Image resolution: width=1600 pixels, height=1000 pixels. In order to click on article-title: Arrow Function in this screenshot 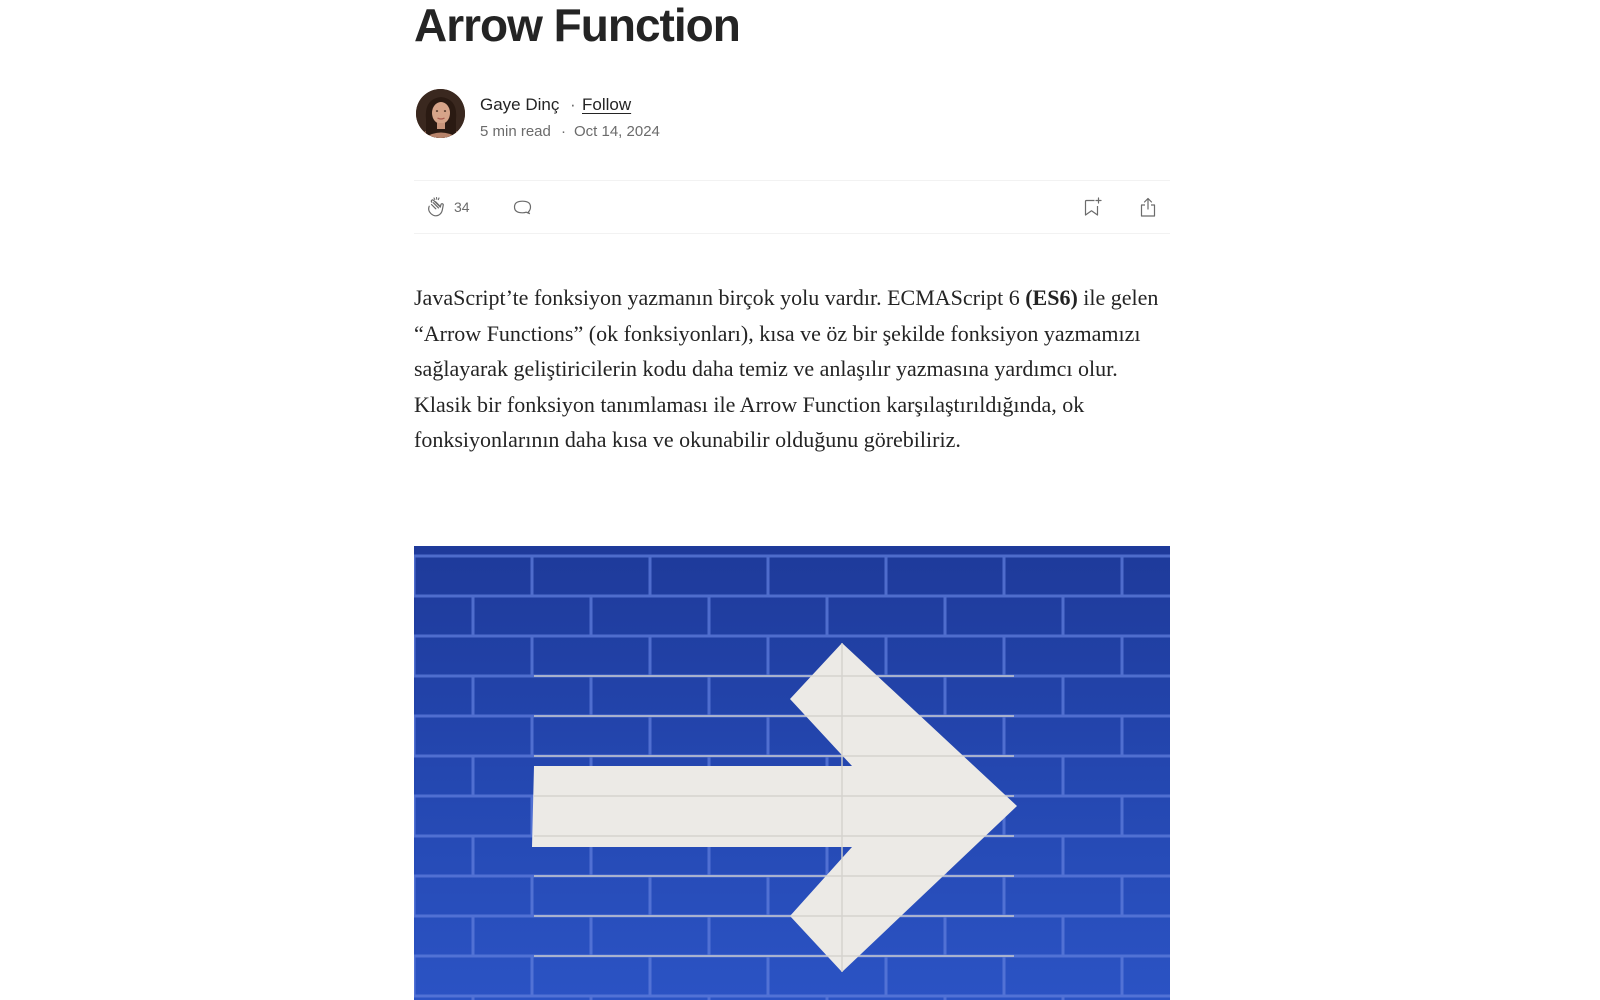, I will do `click(577, 25)`.